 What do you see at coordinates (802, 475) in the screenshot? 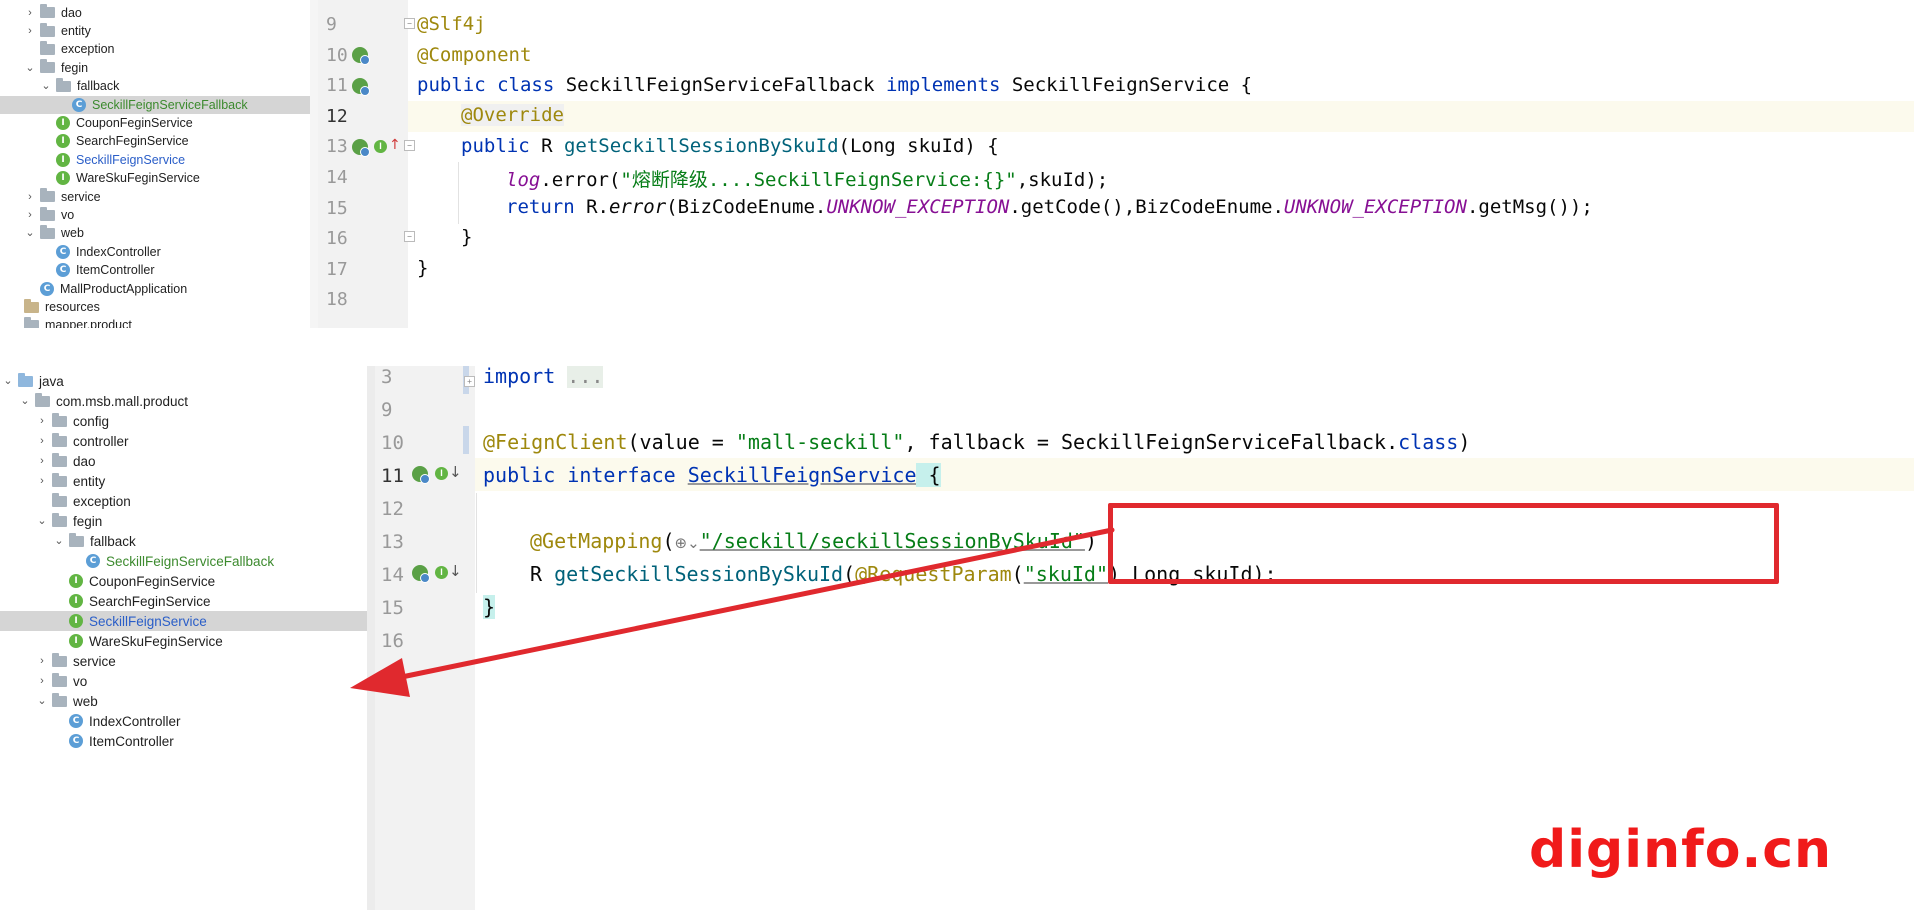
I see `interface-name: SeckillFeignService` at bounding box center [802, 475].